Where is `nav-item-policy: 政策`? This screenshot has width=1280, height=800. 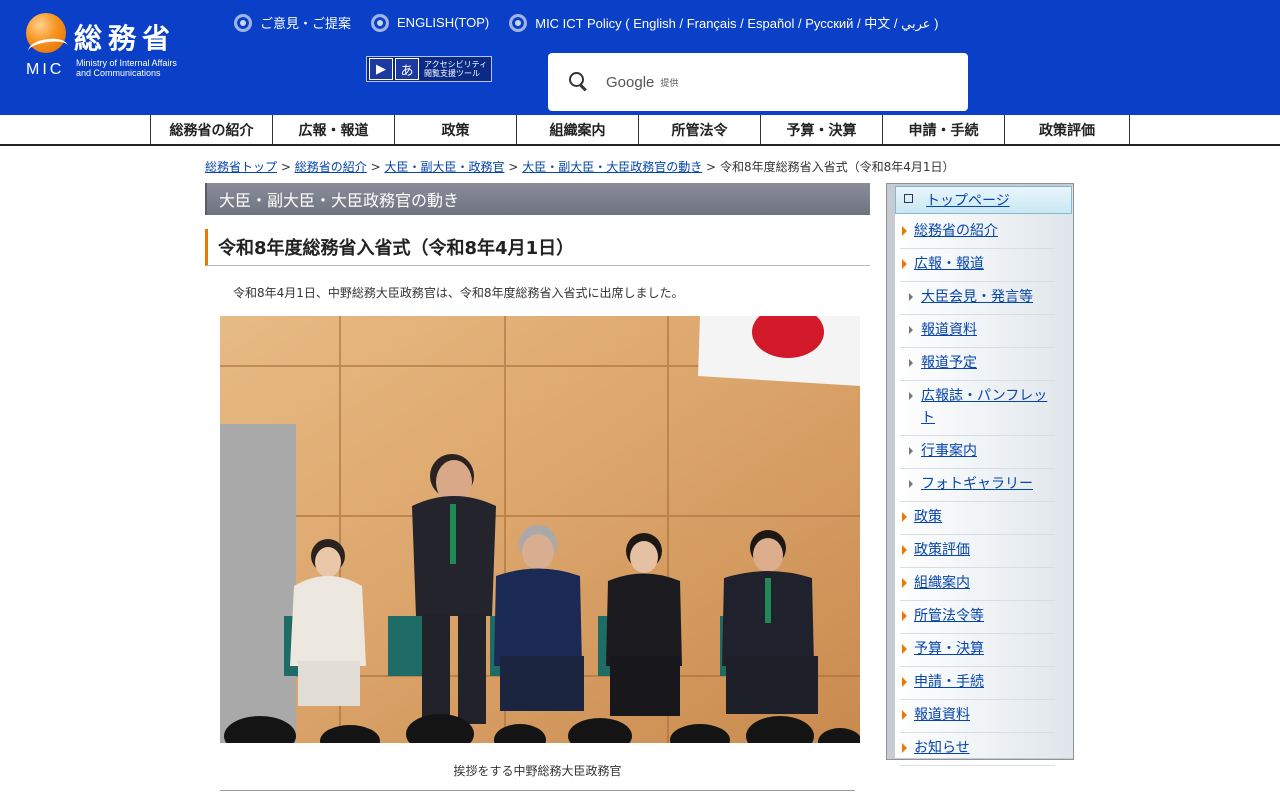 nav-item-policy: 政策 is located at coordinates (455, 129).